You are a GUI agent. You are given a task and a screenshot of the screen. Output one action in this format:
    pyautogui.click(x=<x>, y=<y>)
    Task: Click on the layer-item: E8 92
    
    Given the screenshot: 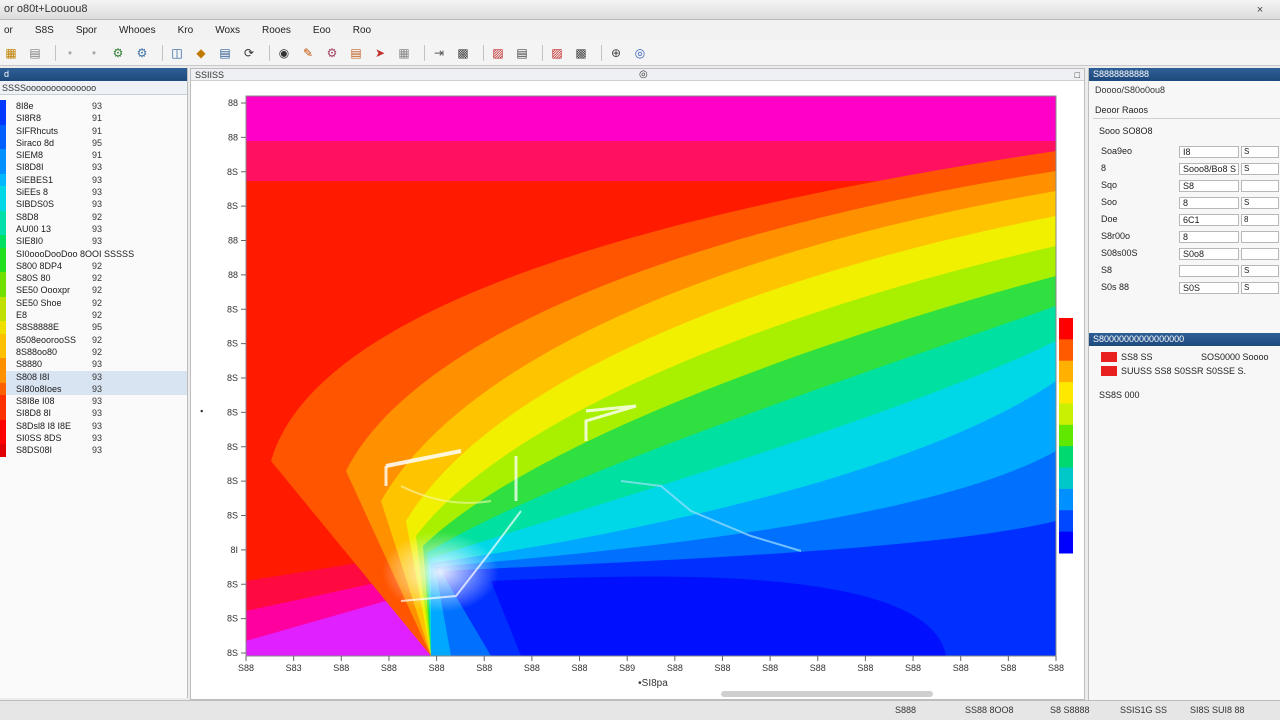 What is the action you would take?
    pyautogui.click(x=93, y=315)
    